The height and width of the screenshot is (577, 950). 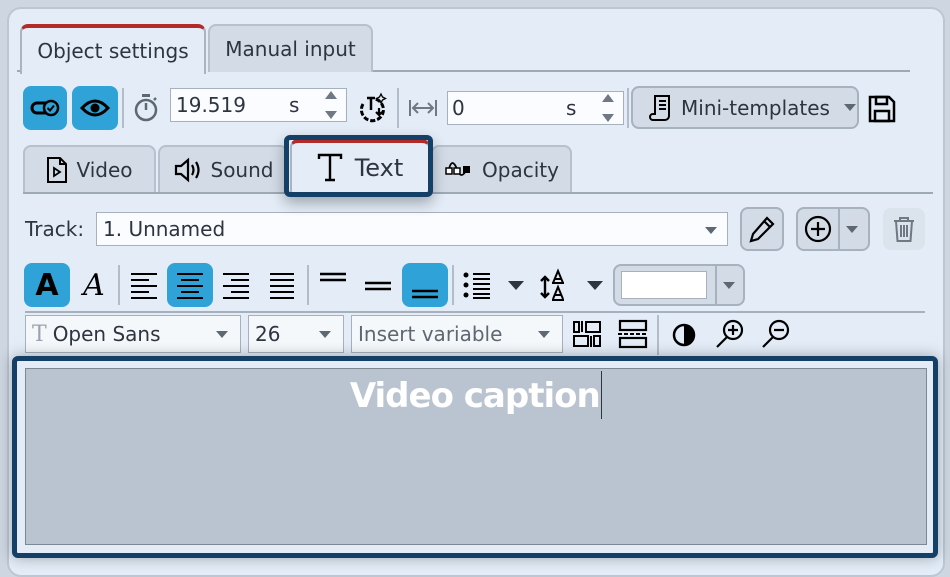 What do you see at coordinates (268, 334) in the screenshot?
I see `font-size-value: 26` at bounding box center [268, 334].